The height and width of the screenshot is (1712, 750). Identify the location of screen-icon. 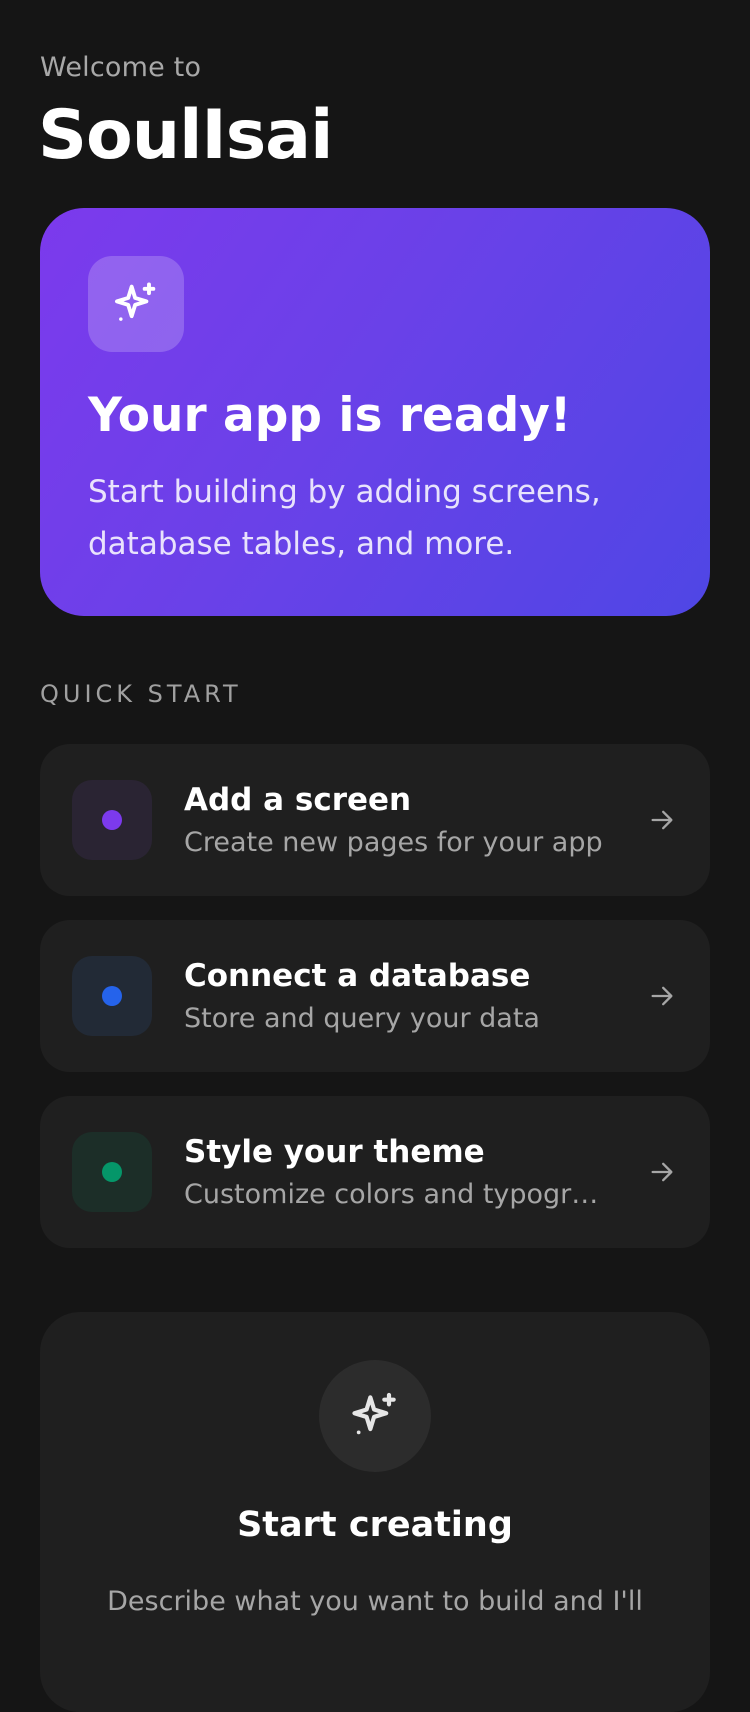
(112, 820).